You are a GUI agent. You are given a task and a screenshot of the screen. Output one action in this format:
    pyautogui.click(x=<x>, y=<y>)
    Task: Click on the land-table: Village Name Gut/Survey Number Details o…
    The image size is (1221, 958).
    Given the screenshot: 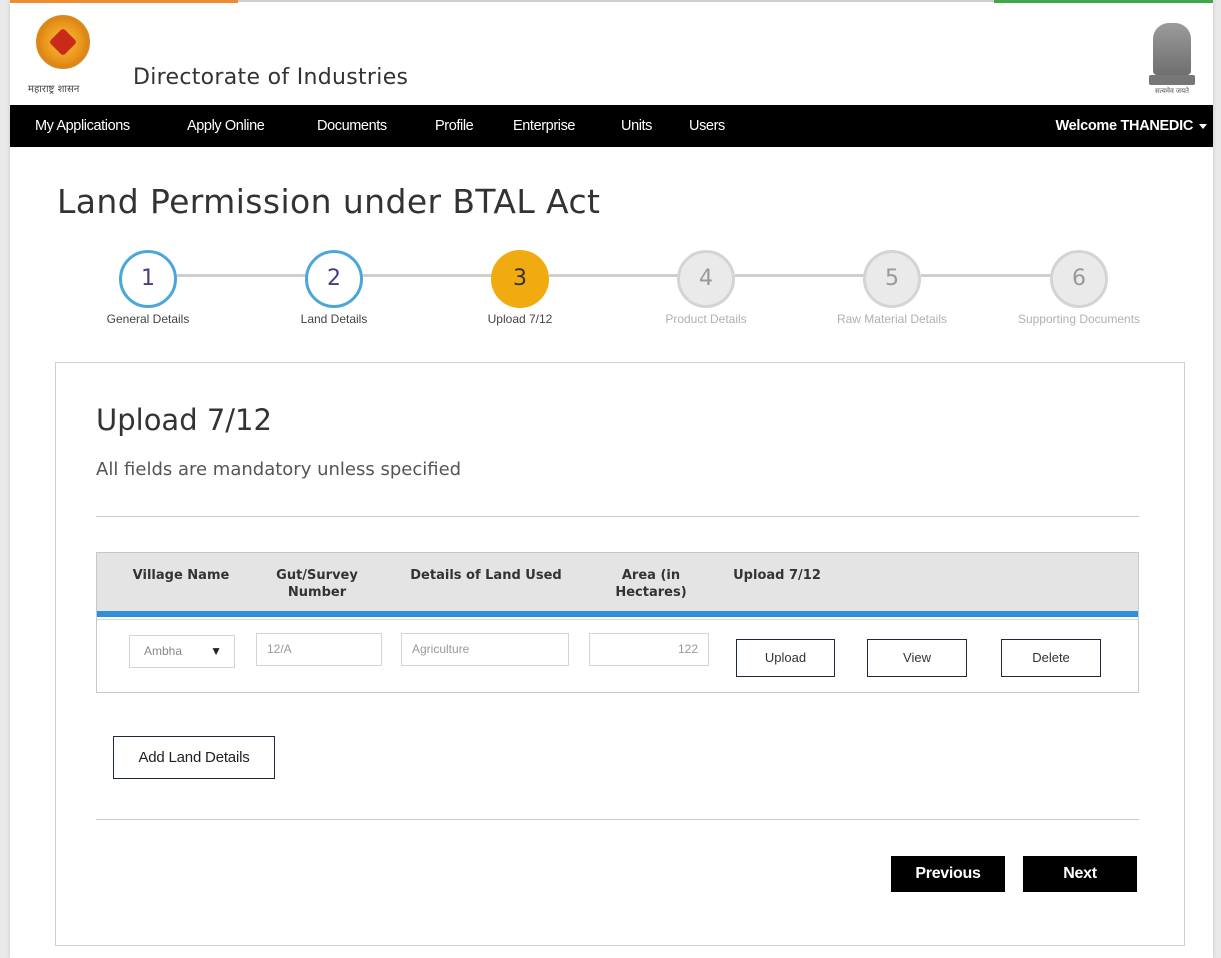 What is the action you would take?
    pyautogui.click(x=617, y=622)
    